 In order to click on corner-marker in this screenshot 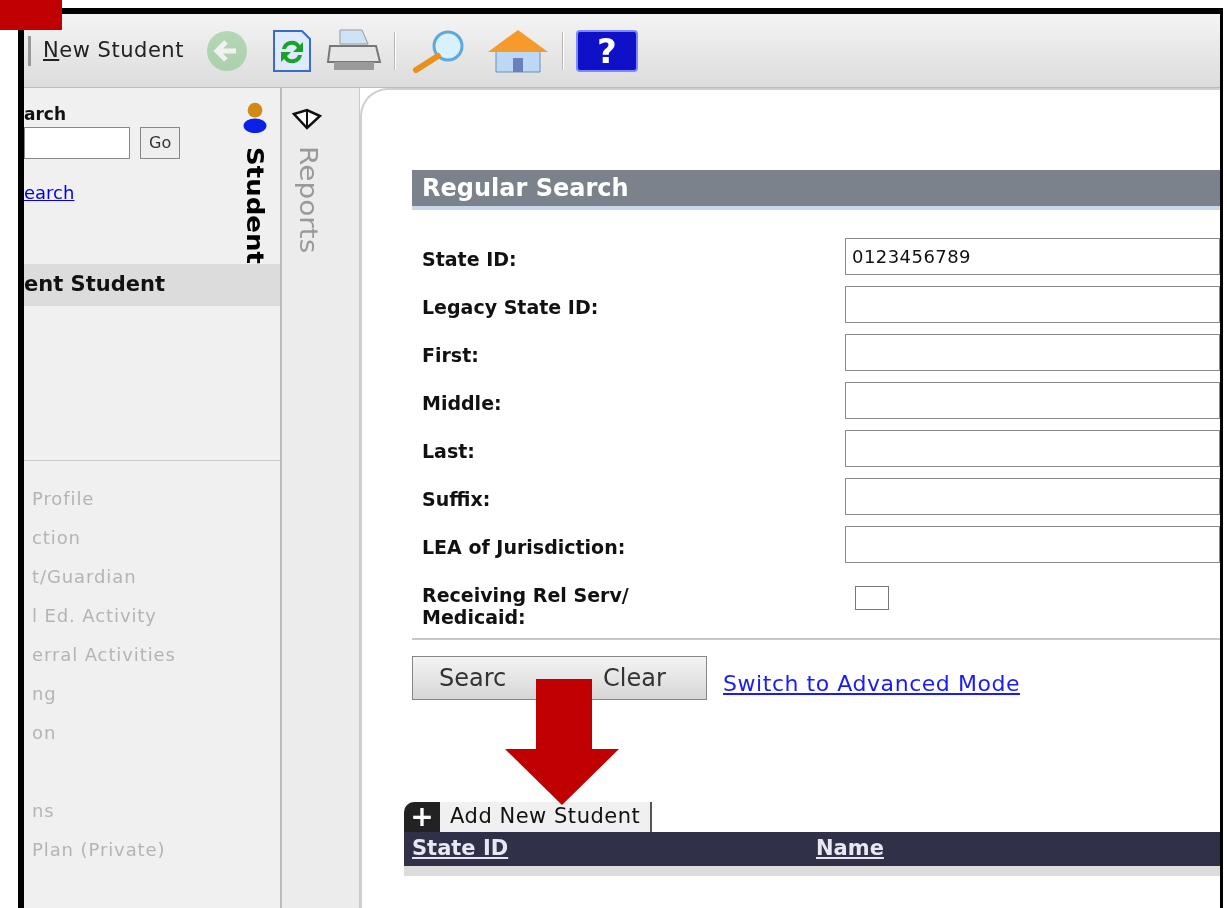, I will do `click(31, 15)`.